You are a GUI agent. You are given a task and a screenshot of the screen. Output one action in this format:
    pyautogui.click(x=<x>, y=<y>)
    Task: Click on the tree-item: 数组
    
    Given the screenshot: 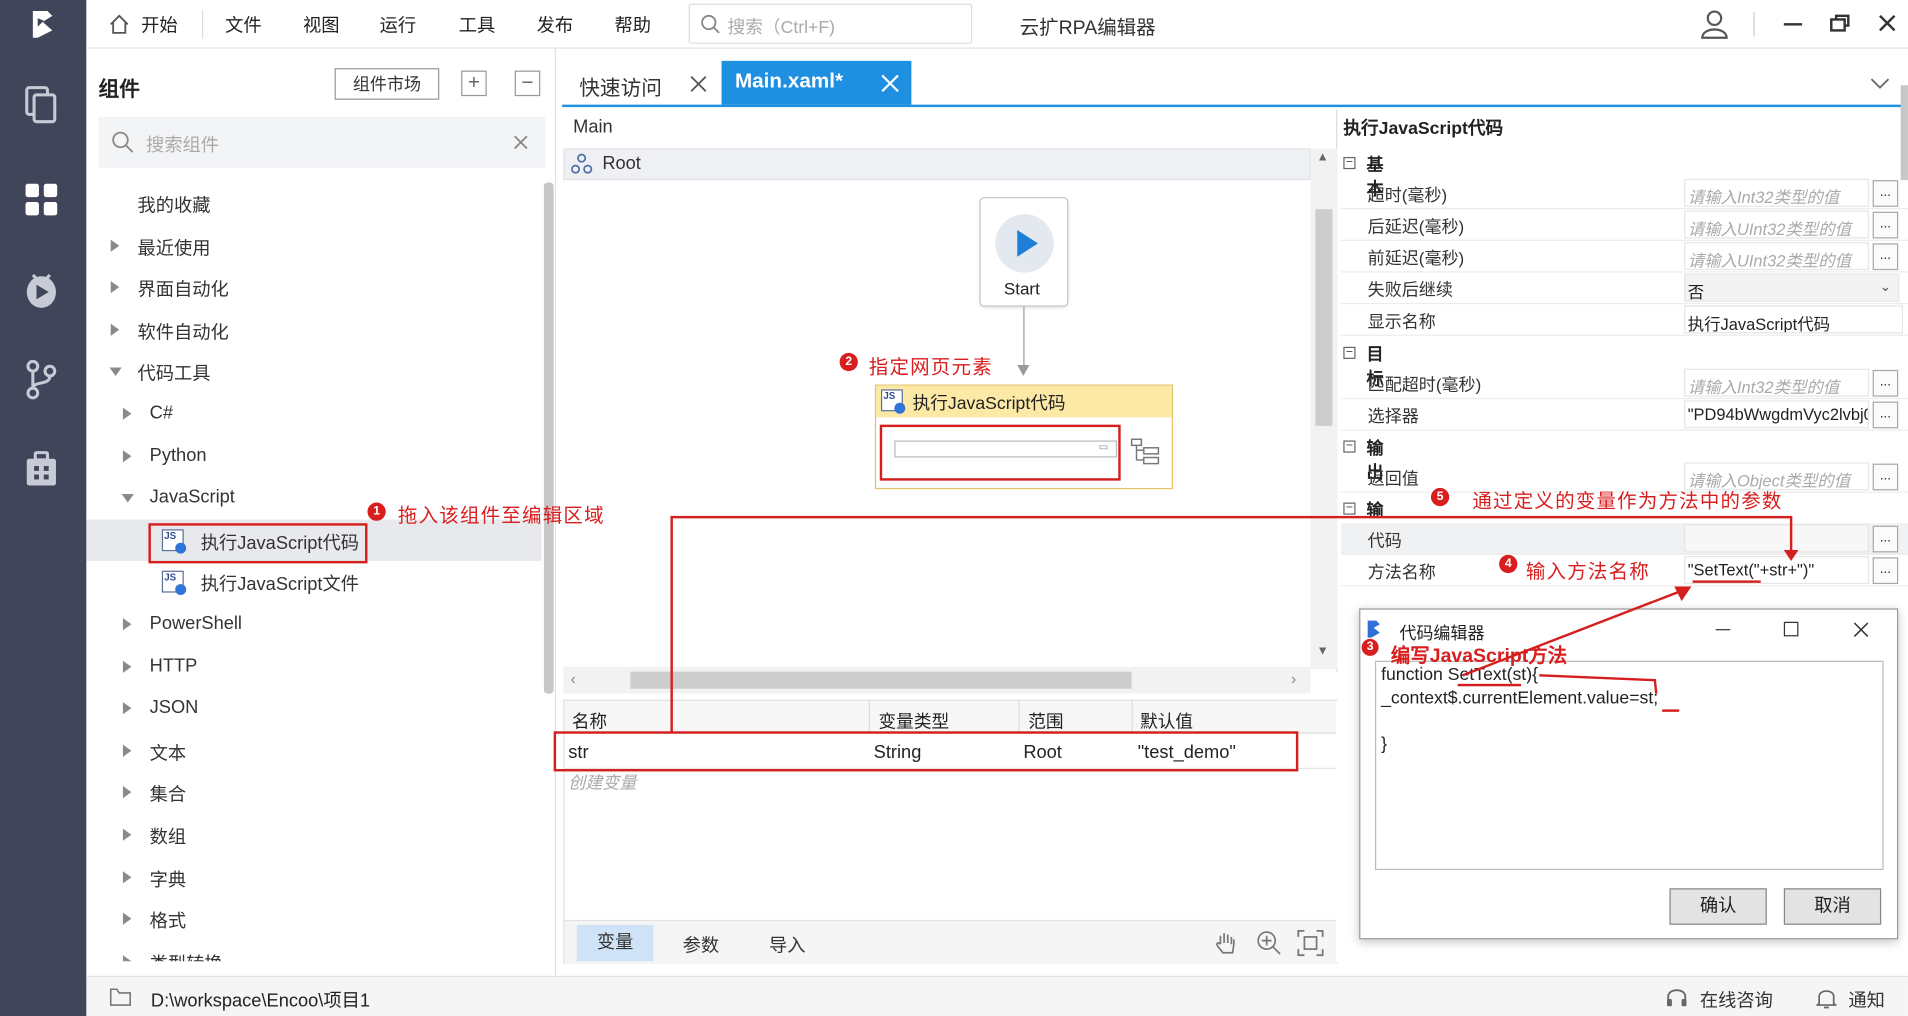 What is the action you would take?
    pyautogui.click(x=313, y=835)
    